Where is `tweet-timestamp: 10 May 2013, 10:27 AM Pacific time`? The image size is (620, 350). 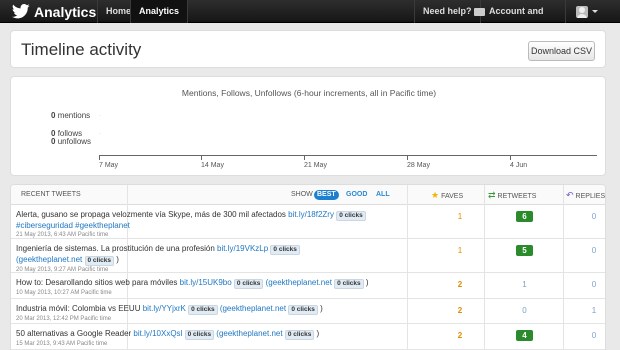 tweet-timestamp: 10 May 2013, 10:27 AM Pacific time is located at coordinates (64, 293).